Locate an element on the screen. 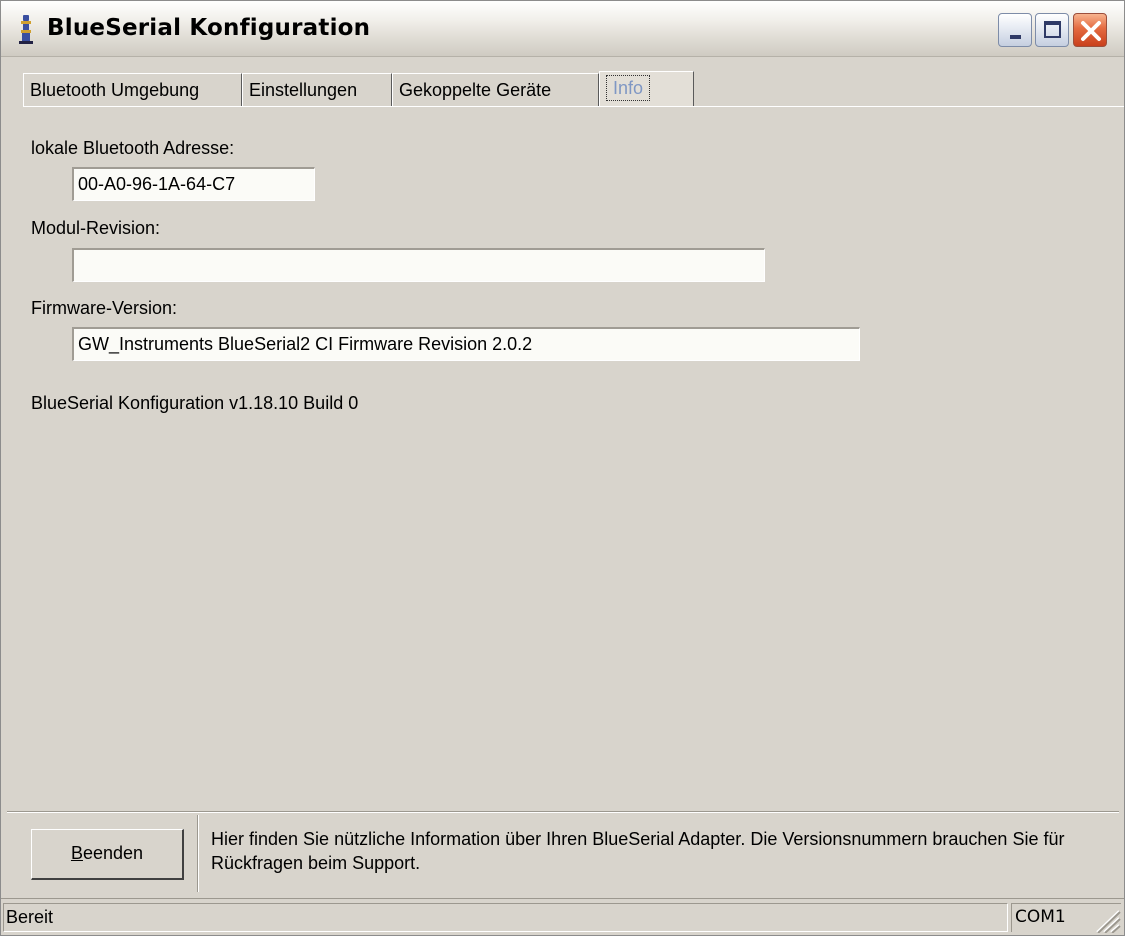 Image resolution: width=1125 pixels, height=936 pixels. exit-button-accesskey: B is located at coordinates (76, 853).